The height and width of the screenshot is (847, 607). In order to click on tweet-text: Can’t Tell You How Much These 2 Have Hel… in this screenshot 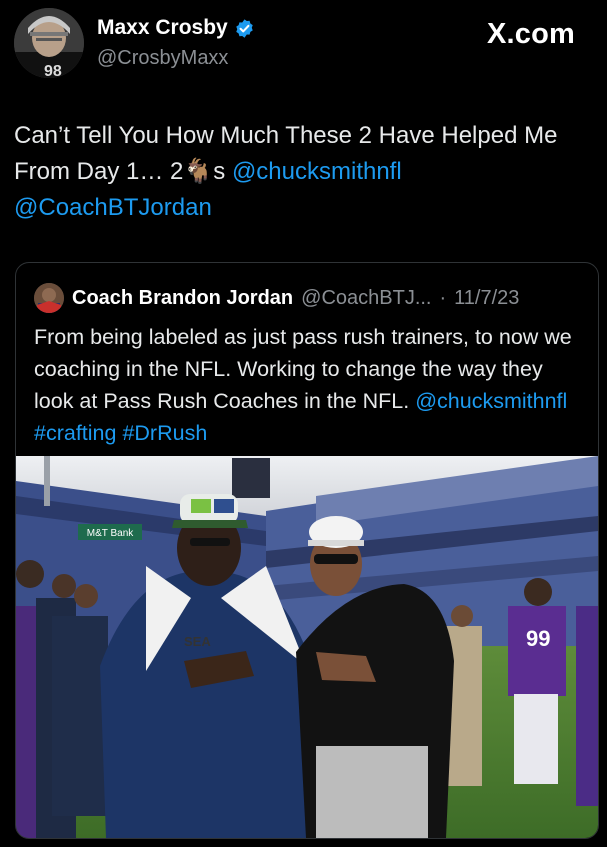, I will do `click(304, 172)`.